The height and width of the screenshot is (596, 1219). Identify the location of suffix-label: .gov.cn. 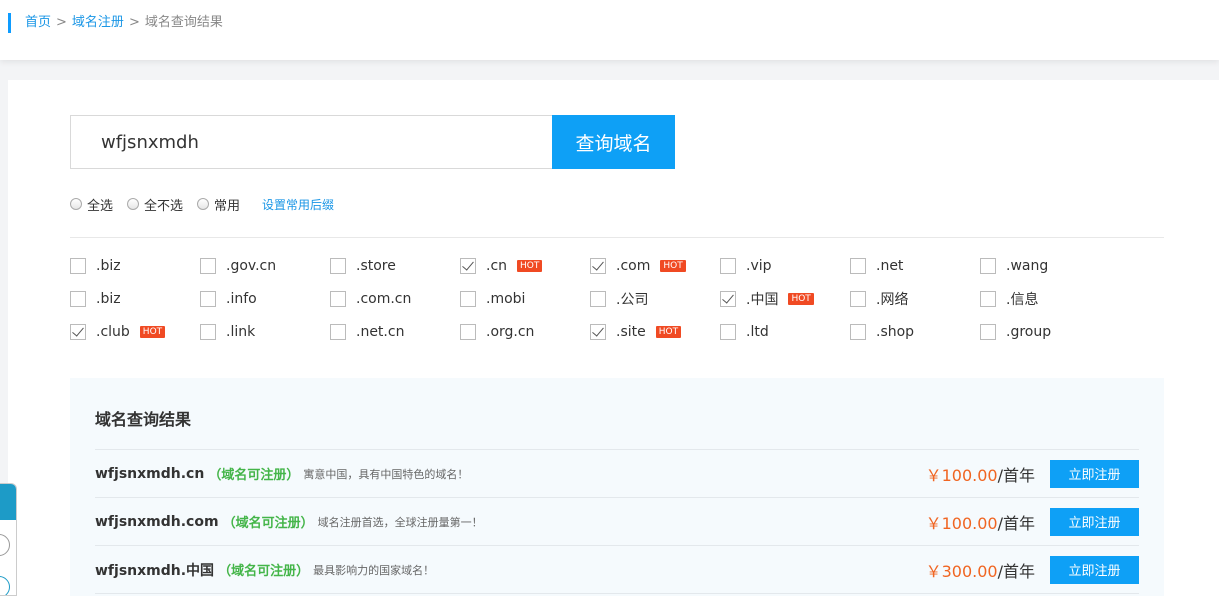
(251, 266).